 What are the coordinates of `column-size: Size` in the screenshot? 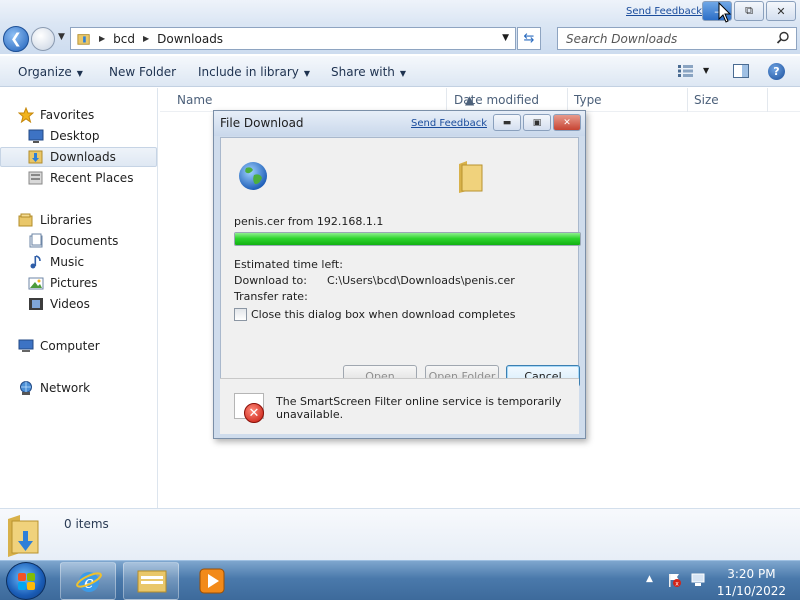 It's located at (706, 100).